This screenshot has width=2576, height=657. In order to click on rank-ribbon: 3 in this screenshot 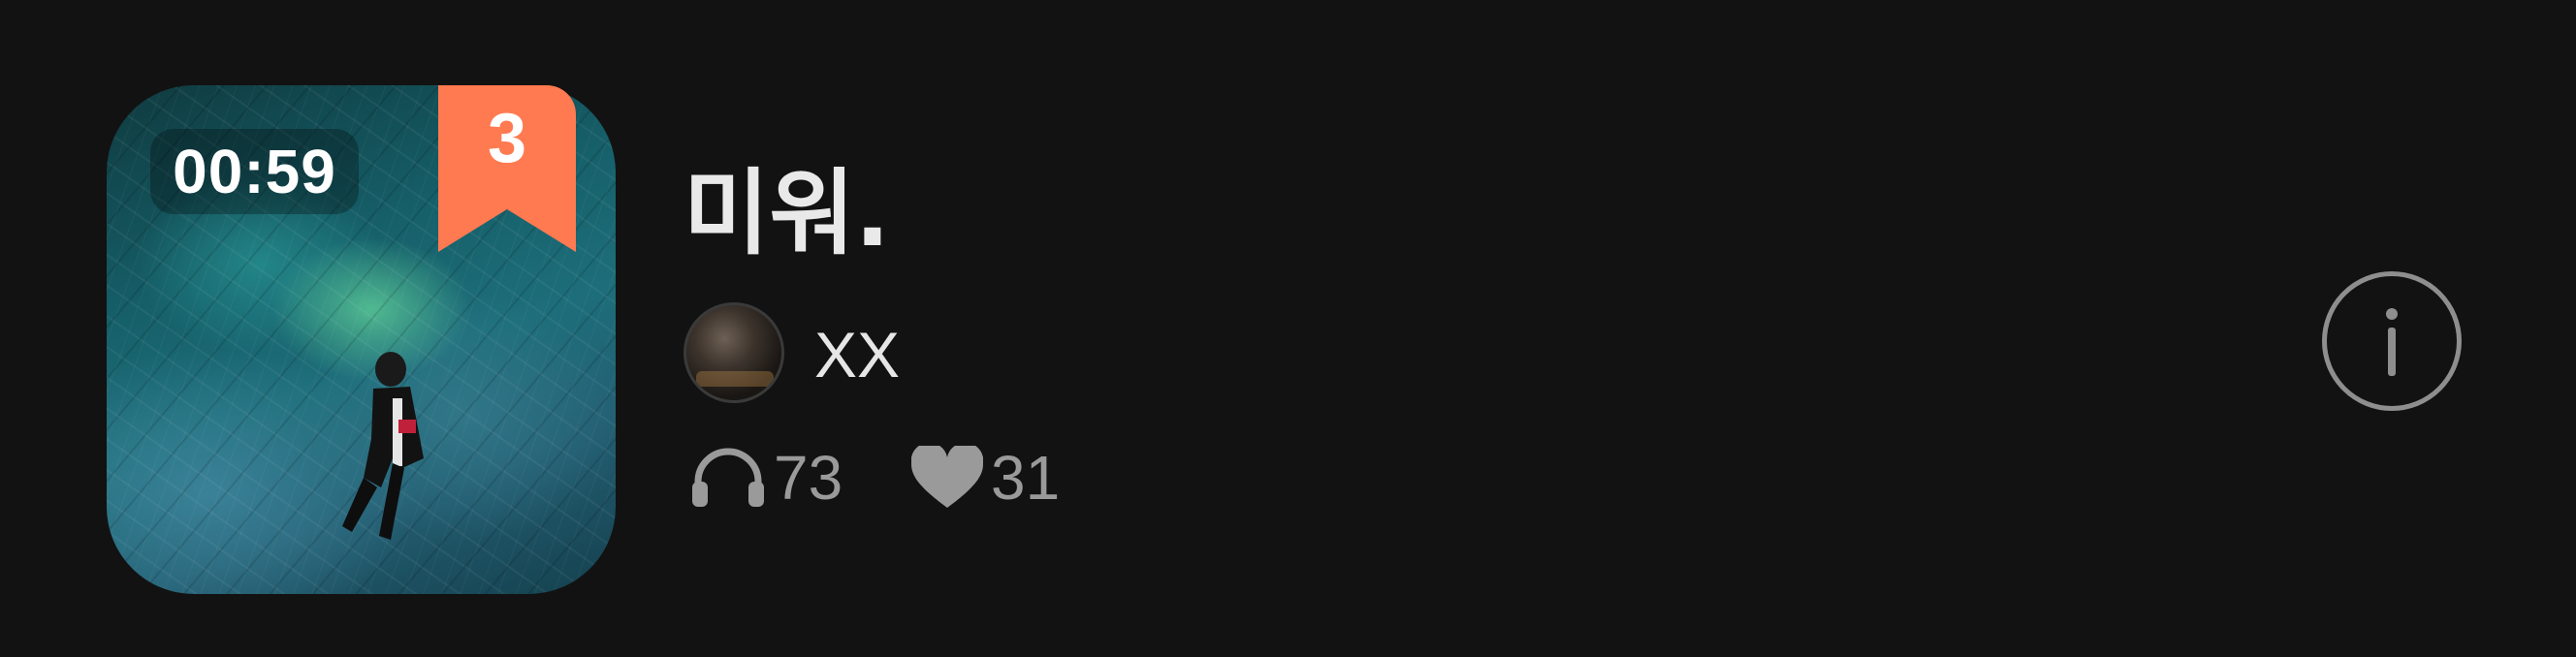, I will do `click(507, 168)`.